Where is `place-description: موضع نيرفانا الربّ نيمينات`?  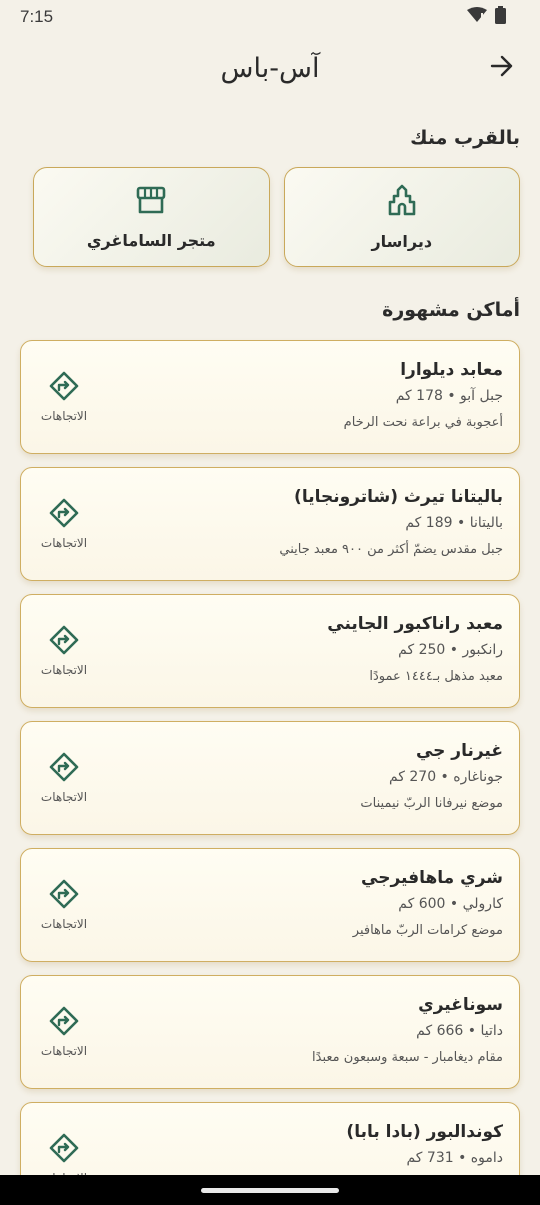
place-description: موضع نيرفانا الربّ نيمينات is located at coordinates (431, 803).